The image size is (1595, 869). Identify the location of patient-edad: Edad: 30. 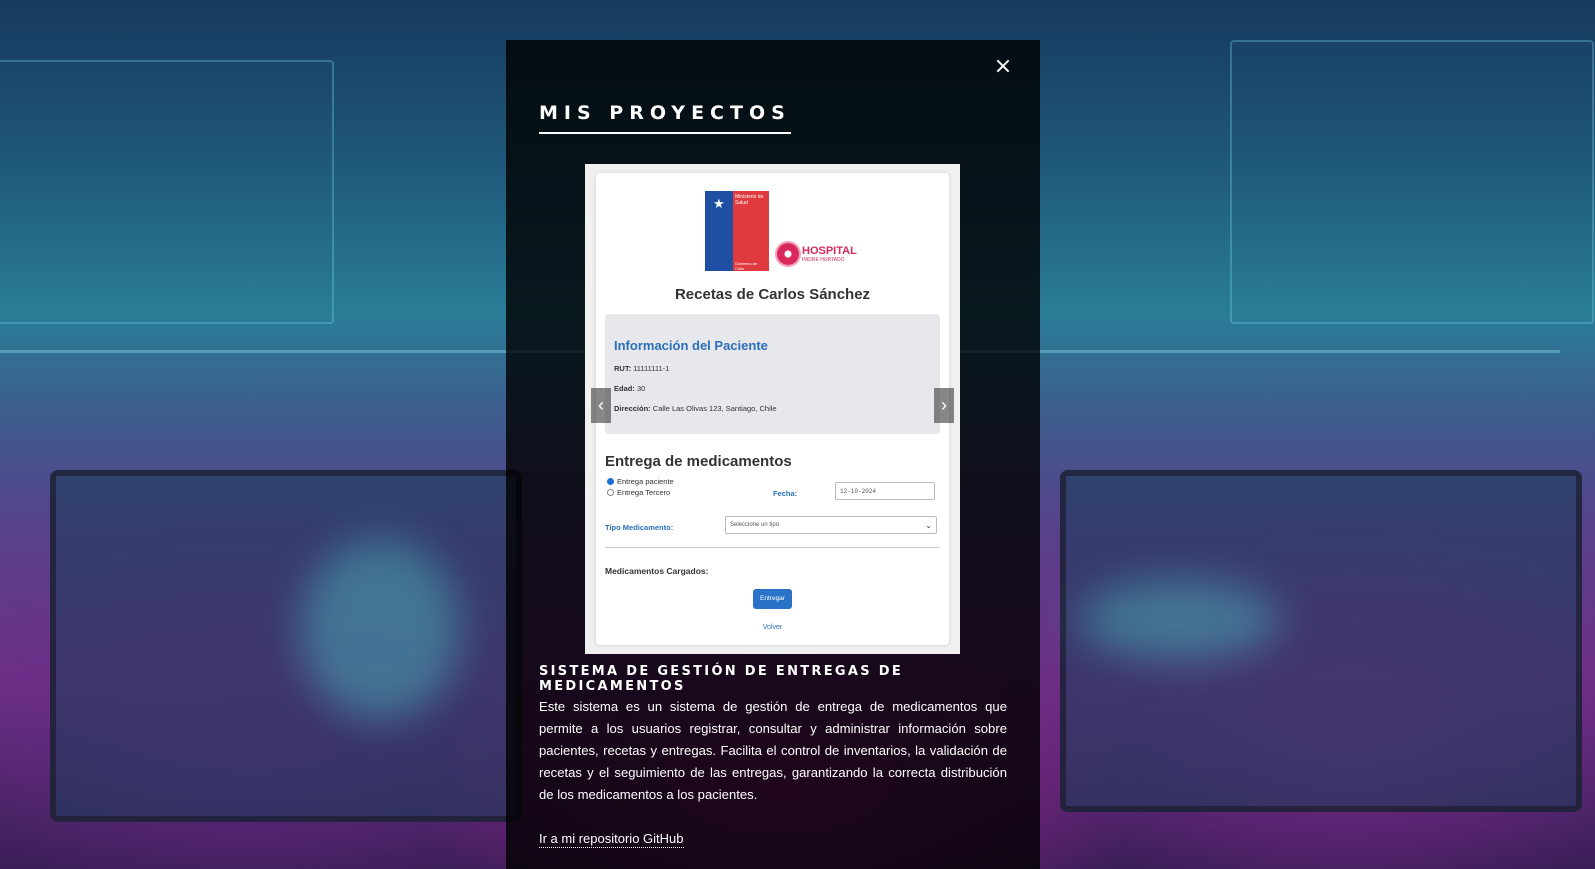
(630, 388).